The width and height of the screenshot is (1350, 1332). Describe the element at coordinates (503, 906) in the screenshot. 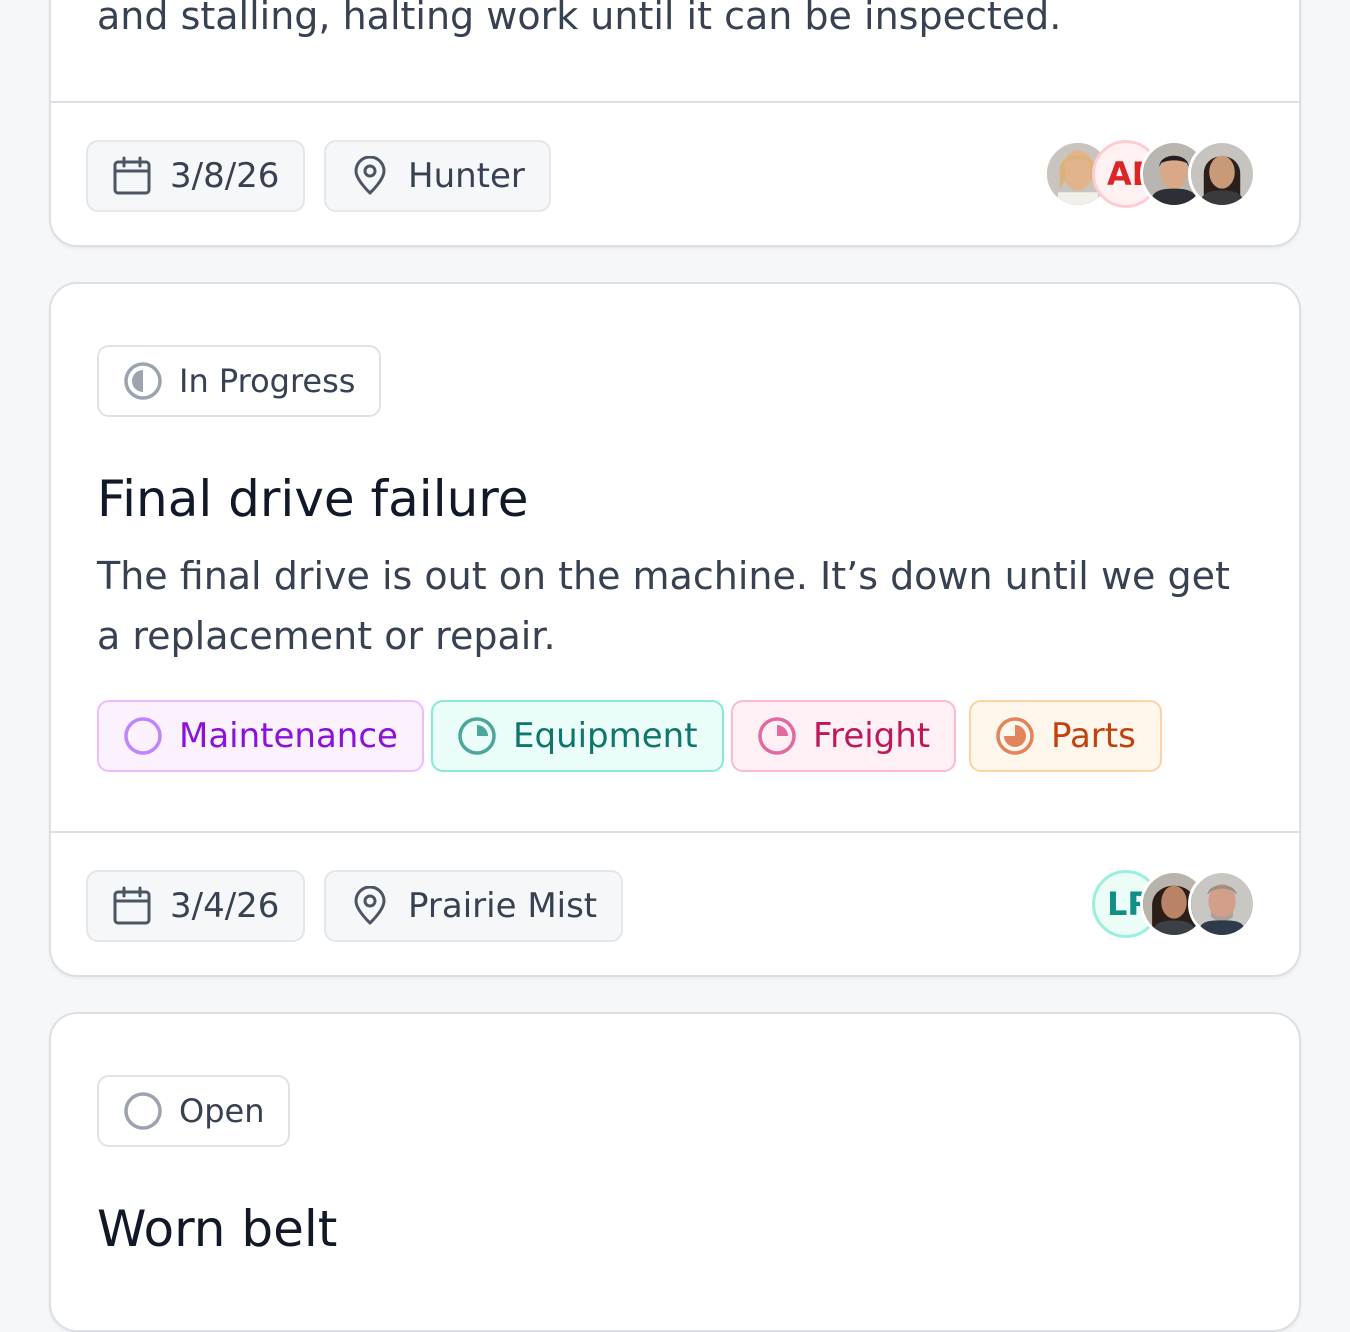

I see `location-label: Prairie Mist` at that location.